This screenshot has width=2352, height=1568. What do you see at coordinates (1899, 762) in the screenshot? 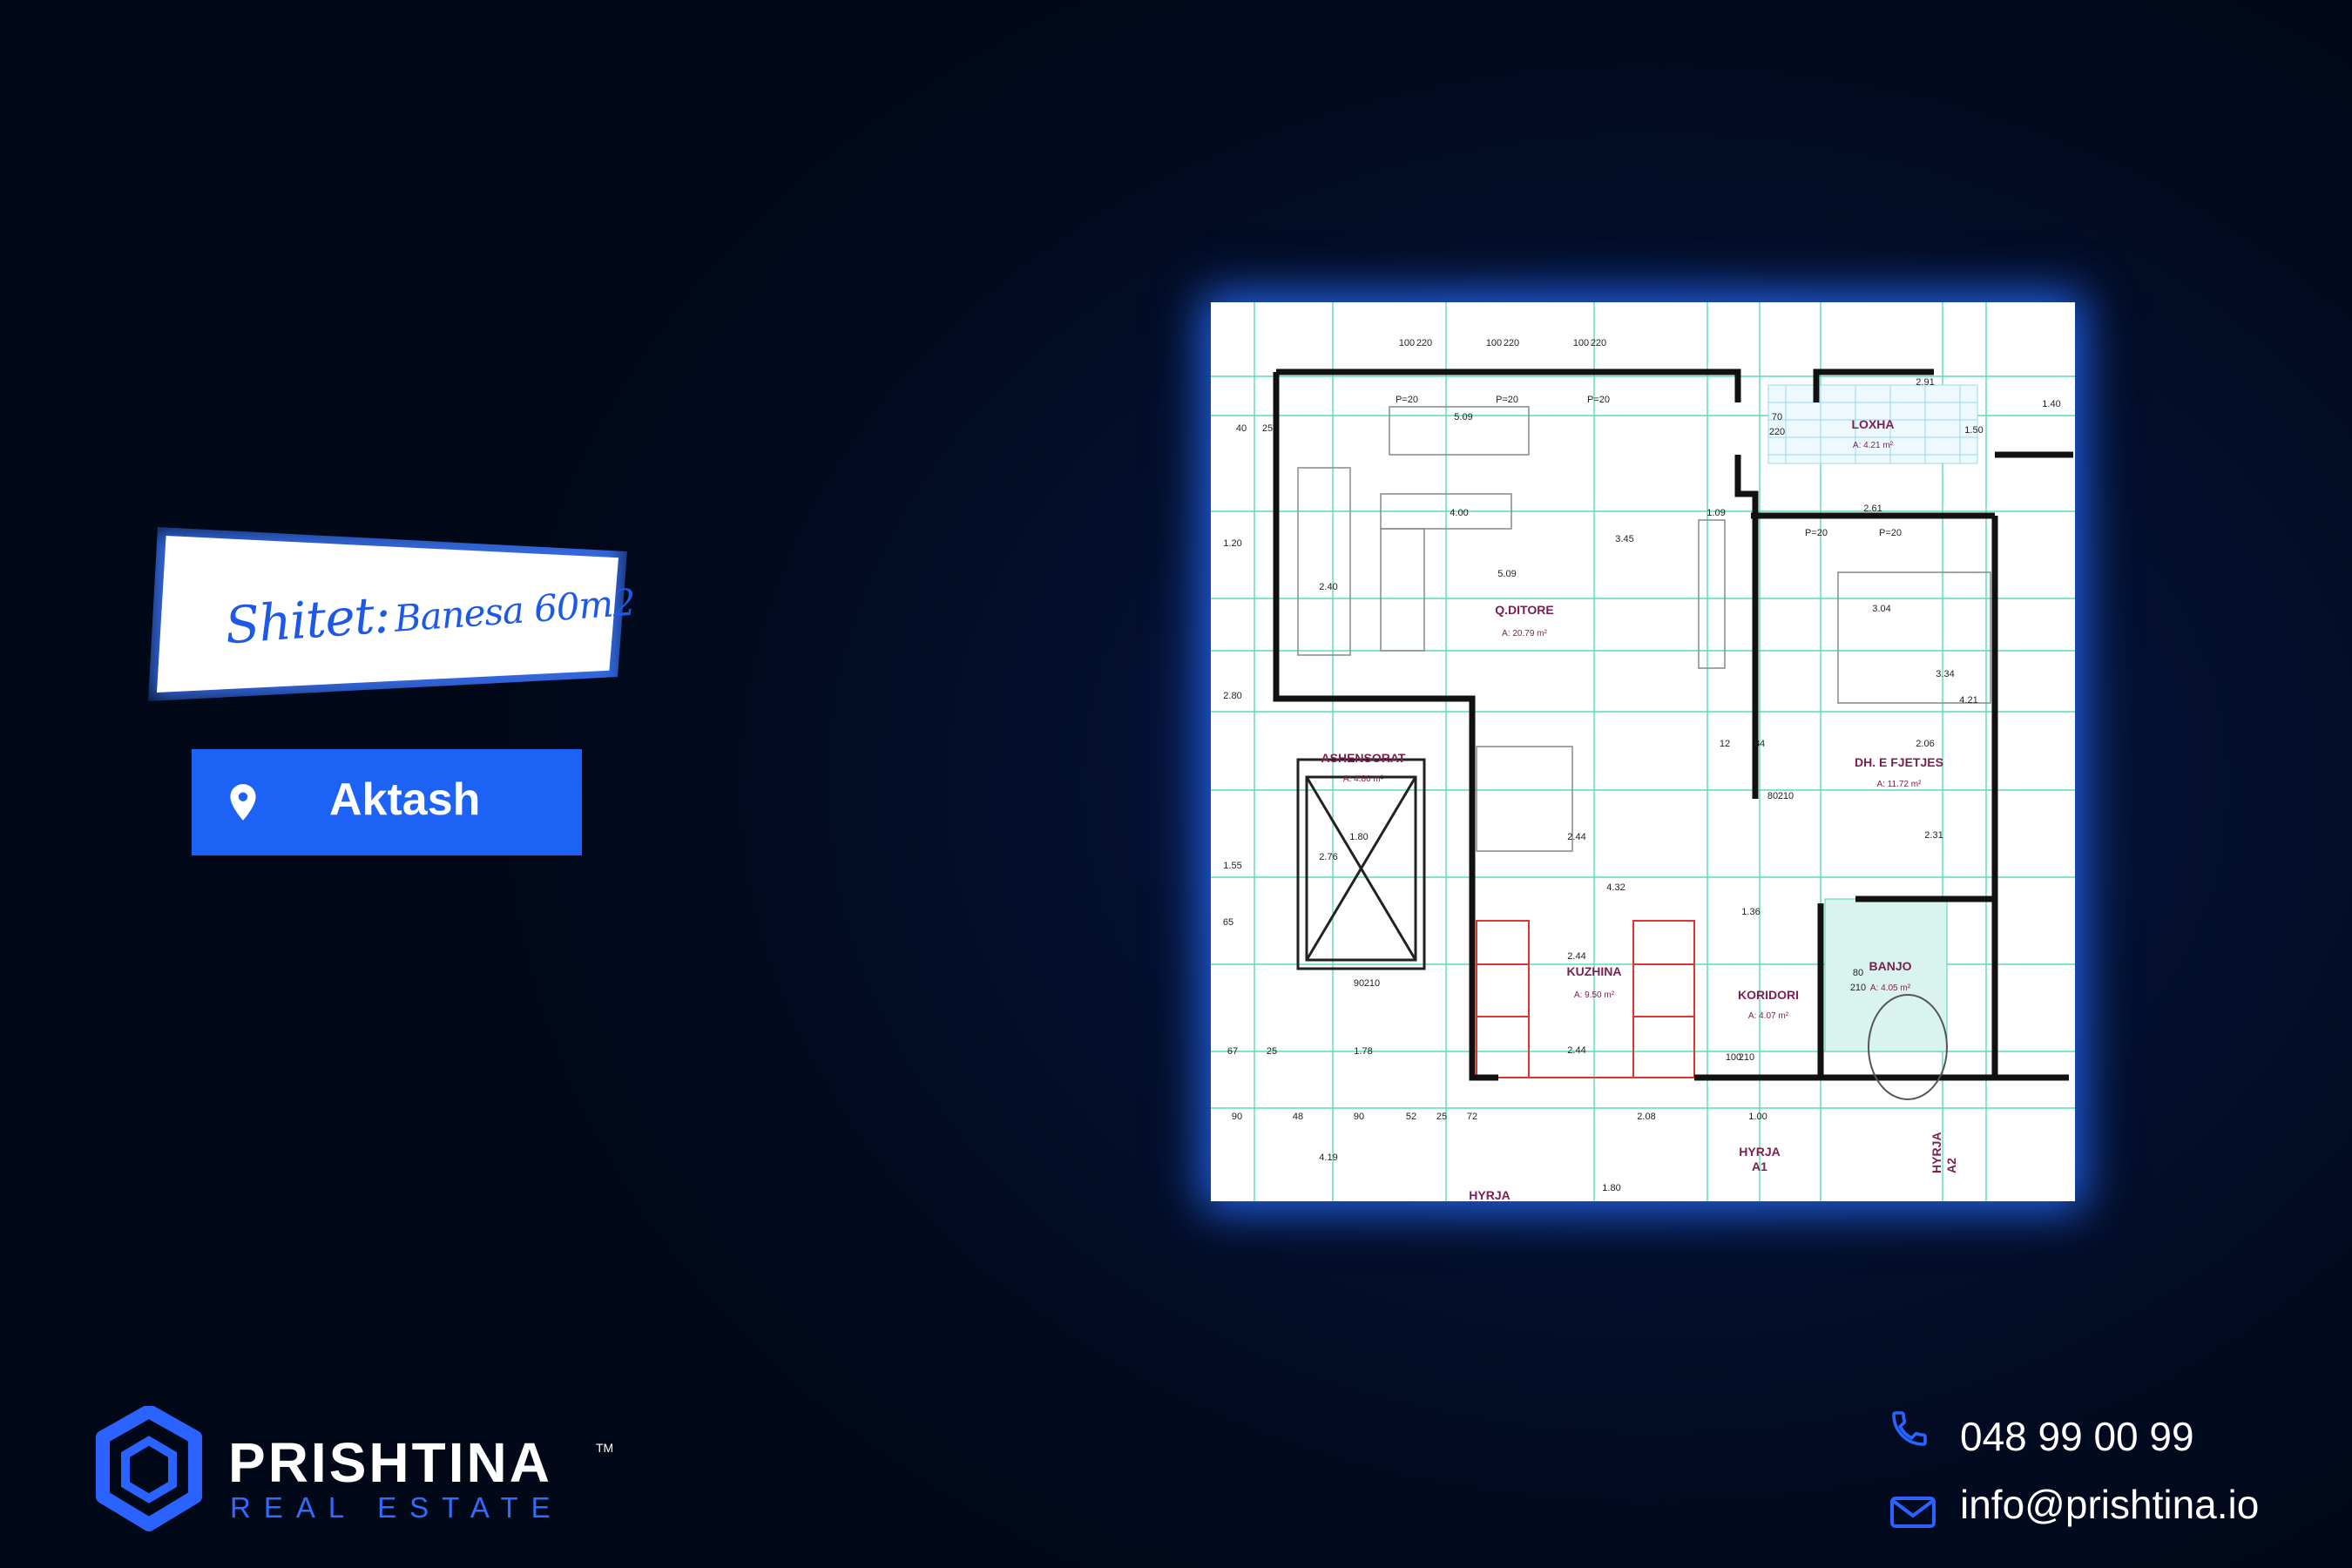
I see `room-label-bedroom: DH. E FJETJES` at bounding box center [1899, 762].